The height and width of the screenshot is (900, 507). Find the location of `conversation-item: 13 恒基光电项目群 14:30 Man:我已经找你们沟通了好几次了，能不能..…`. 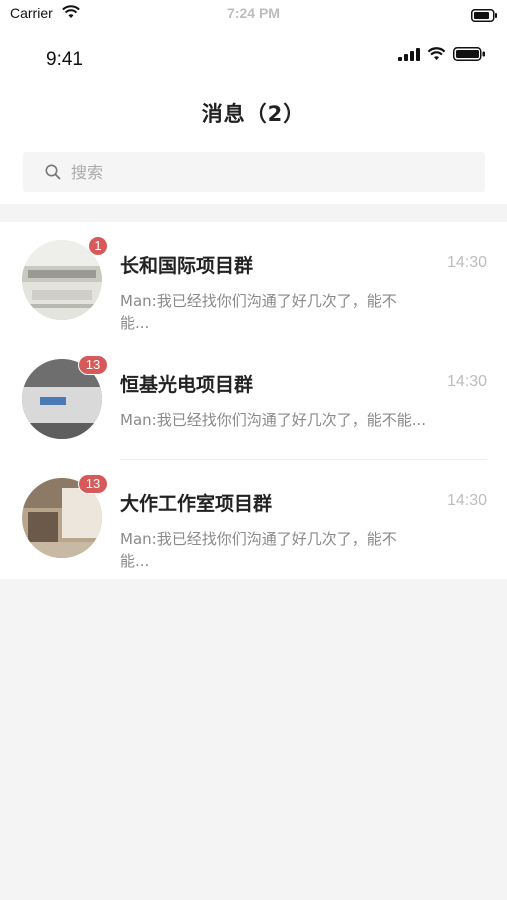

conversation-item: 13 恒基光电项目群 14:30 Man:我已经找你们沟通了好几次了，能不能..… is located at coordinates (253, 400).